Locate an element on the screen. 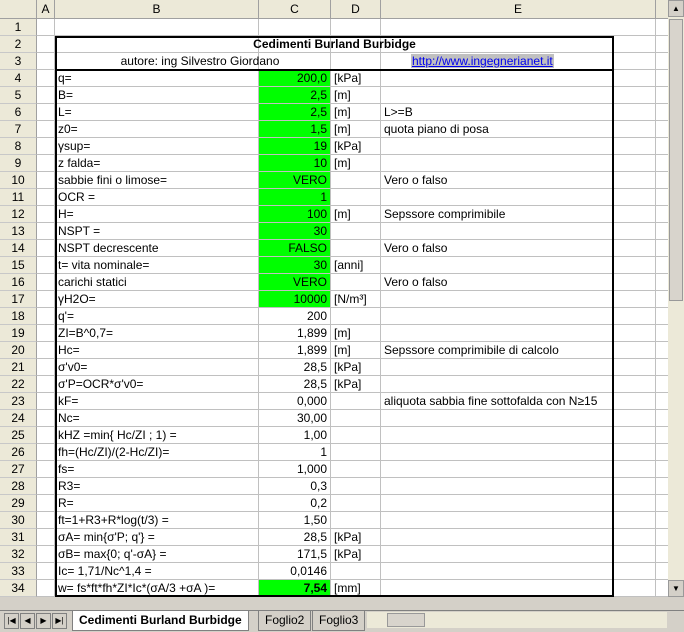 This screenshot has width=684, height=632. cell-value: 0,000 is located at coordinates (295, 401).